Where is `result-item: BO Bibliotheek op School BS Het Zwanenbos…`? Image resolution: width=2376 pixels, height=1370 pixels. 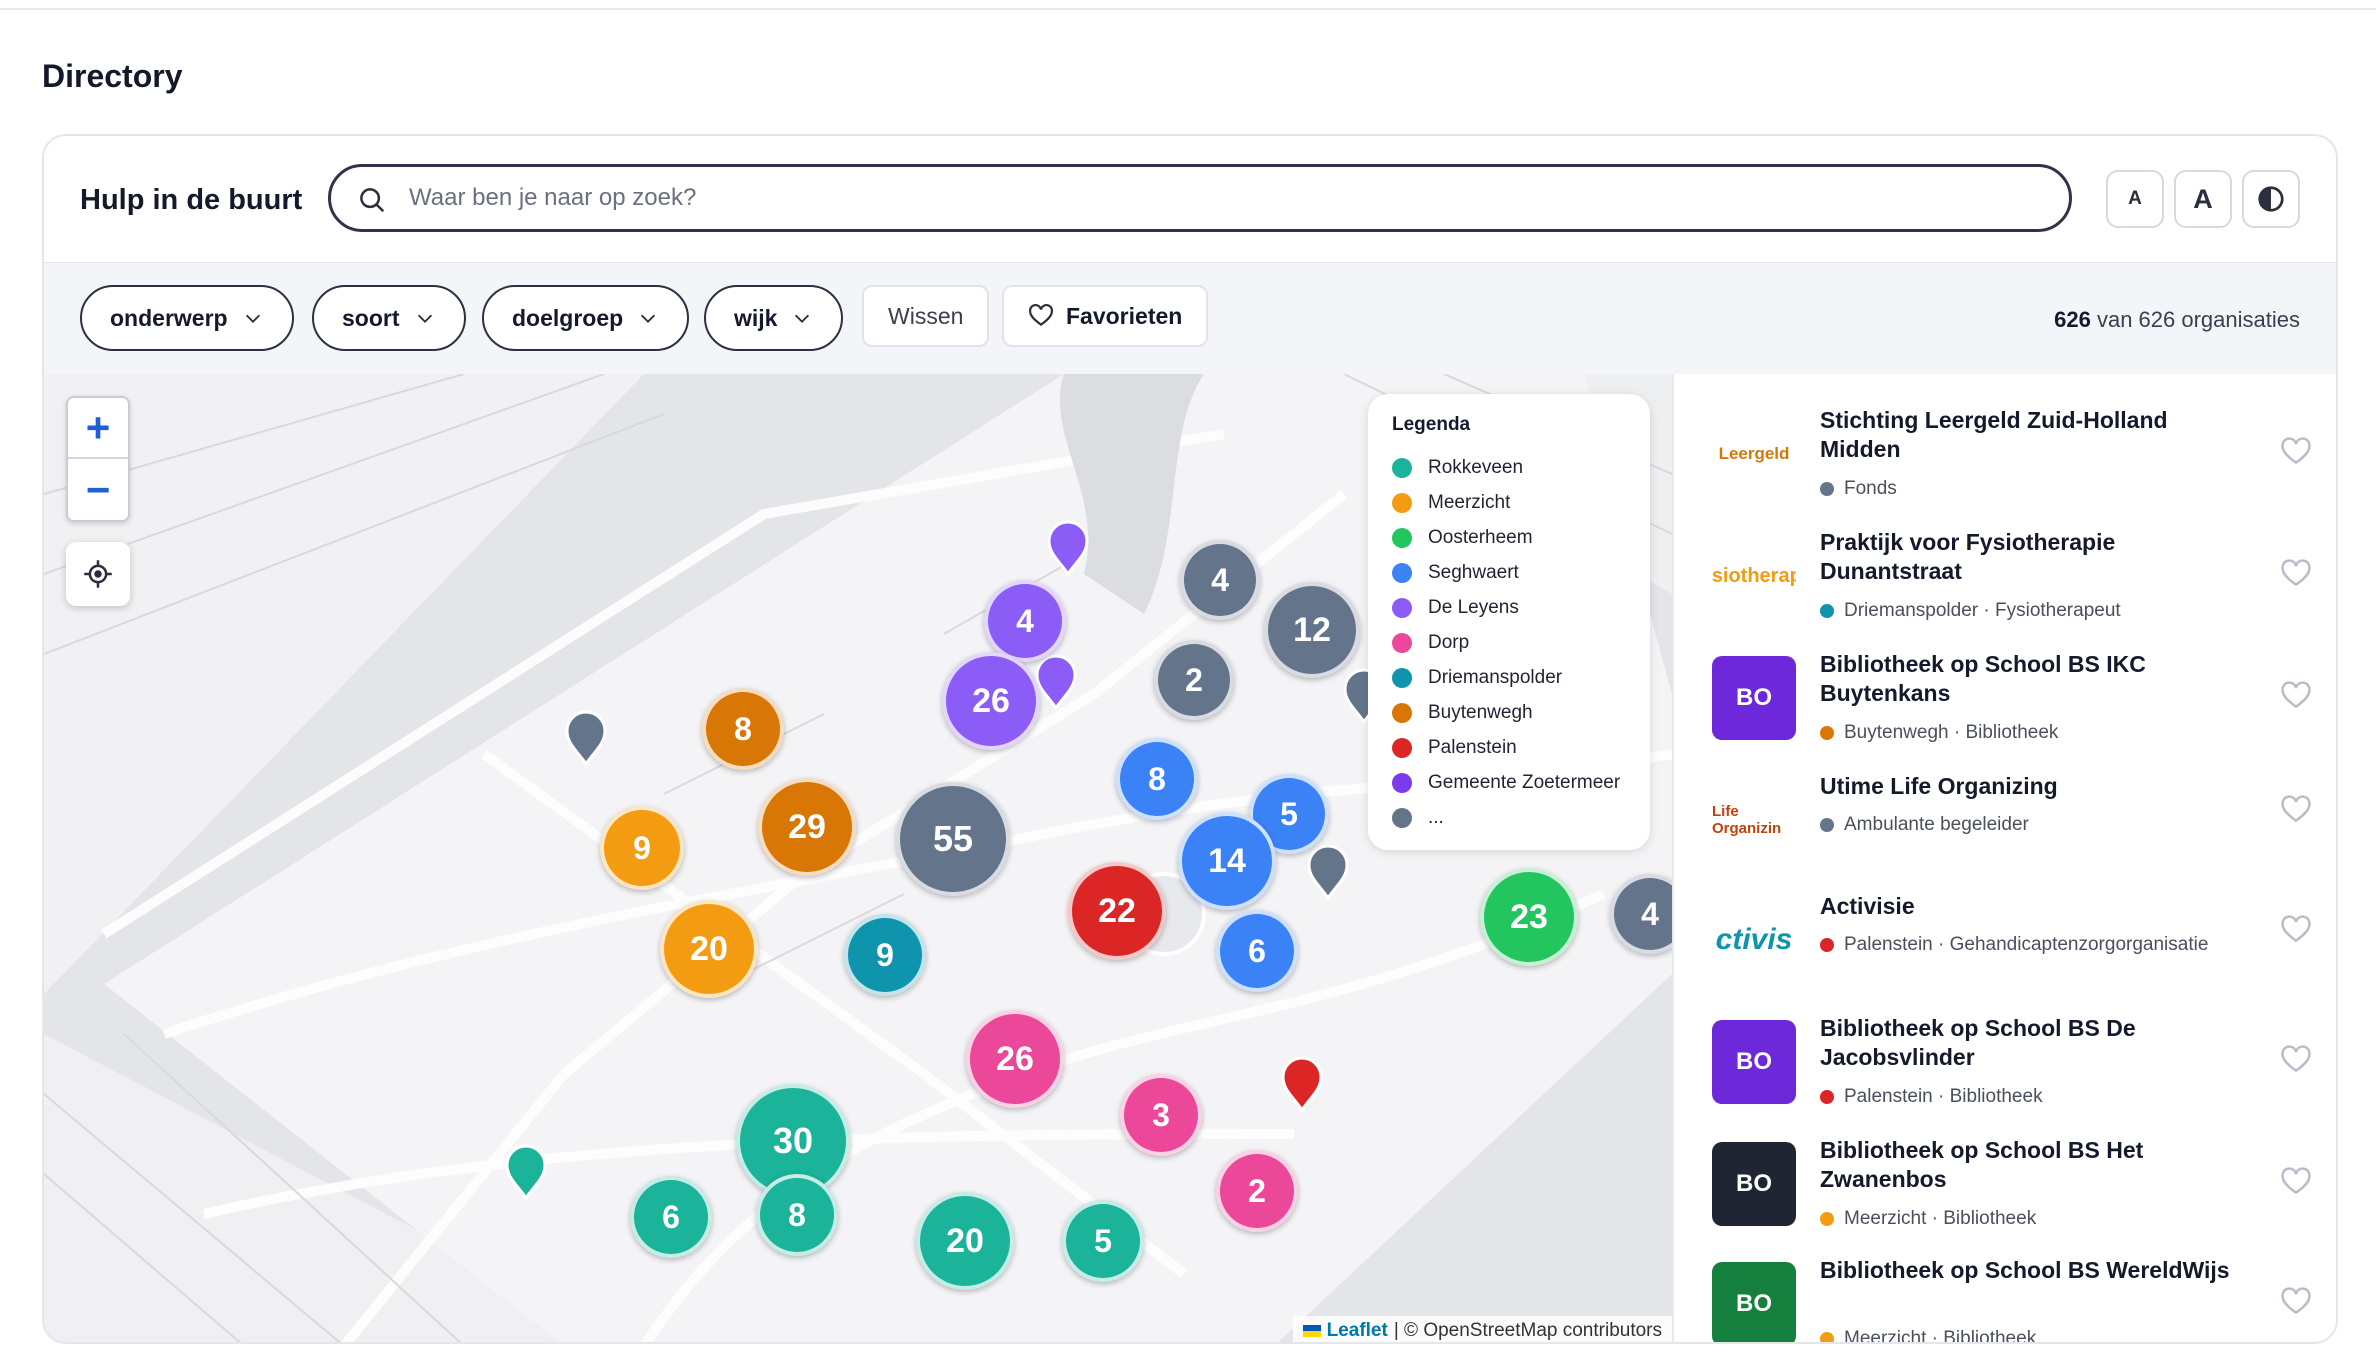 result-item: BO Bibliotheek op School BS Het Zwanenbos… is located at coordinates (2005, 1173).